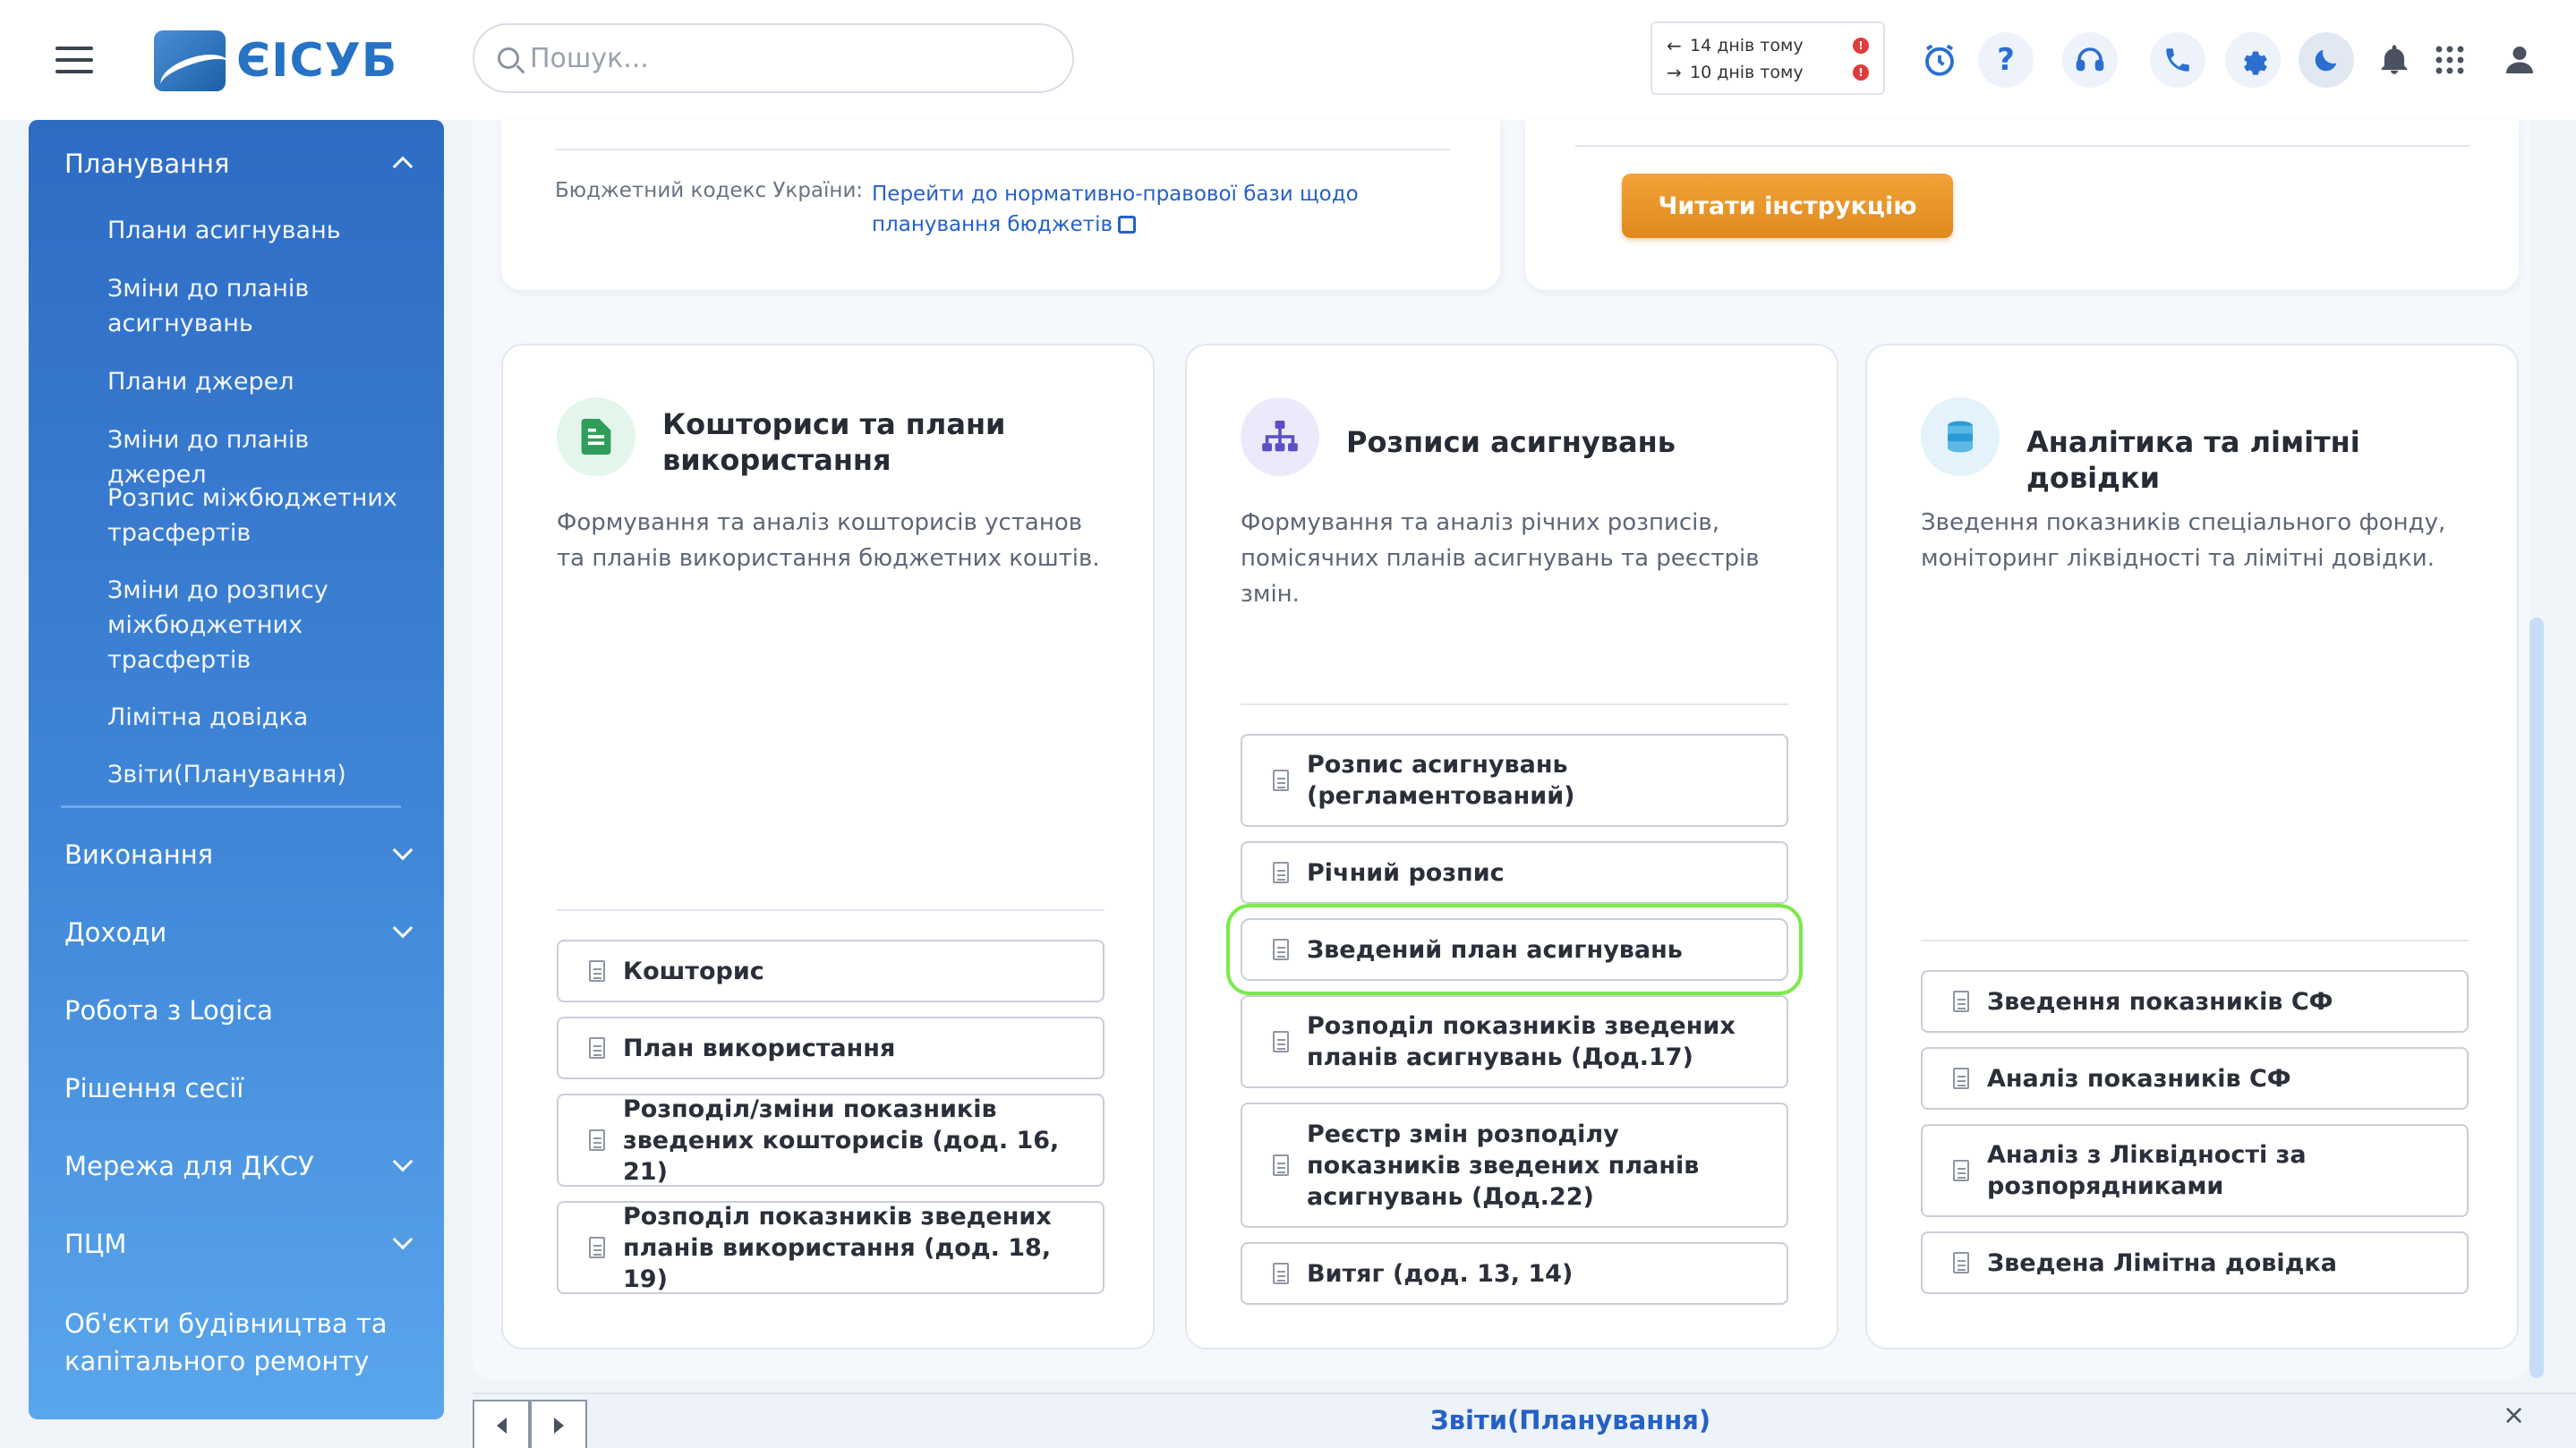 The height and width of the screenshot is (1448, 2576). What do you see at coordinates (1787, 206) in the screenshot?
I see `read-instruction-button: Читати інструкцію` at bounding box center [1787, 206].